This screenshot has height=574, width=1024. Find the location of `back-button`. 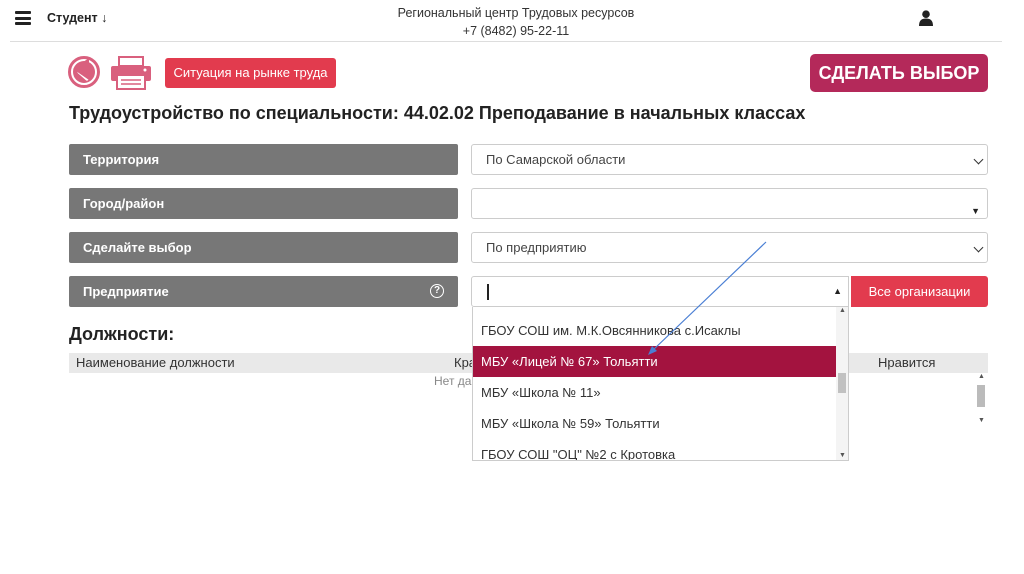

back-button is located at coordinates (84, 72).